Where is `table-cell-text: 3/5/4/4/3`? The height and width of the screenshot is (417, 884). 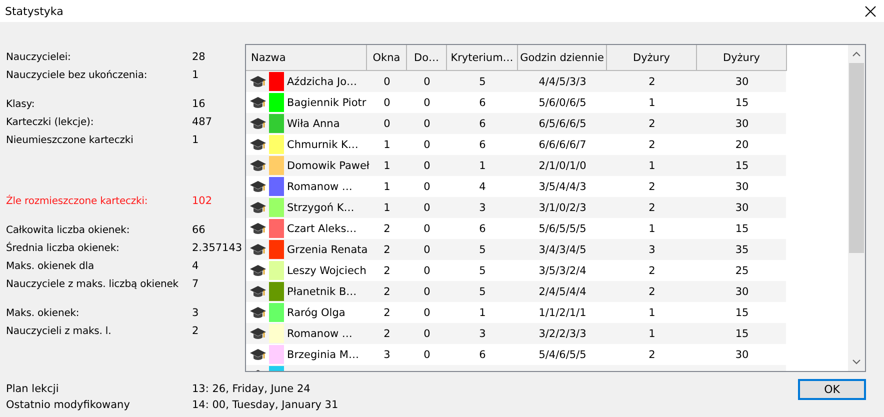
table-cell-text: 3/5/4/4/3 is located at coordinates (563, 187).